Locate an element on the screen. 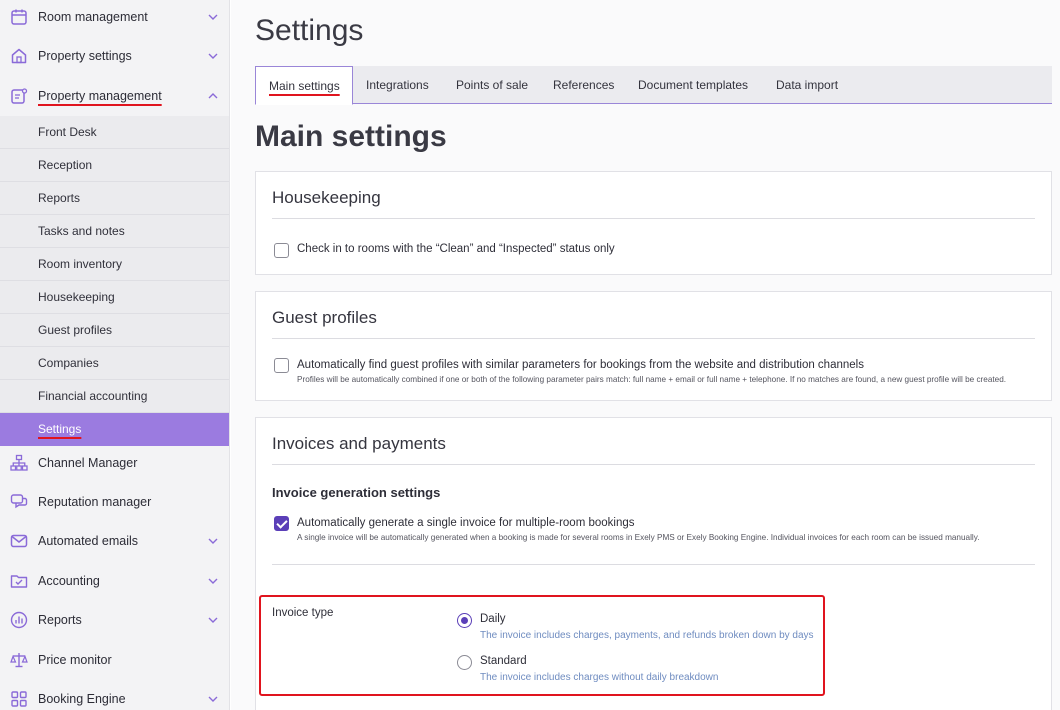  house-icon is located at coordinates (19, 56).